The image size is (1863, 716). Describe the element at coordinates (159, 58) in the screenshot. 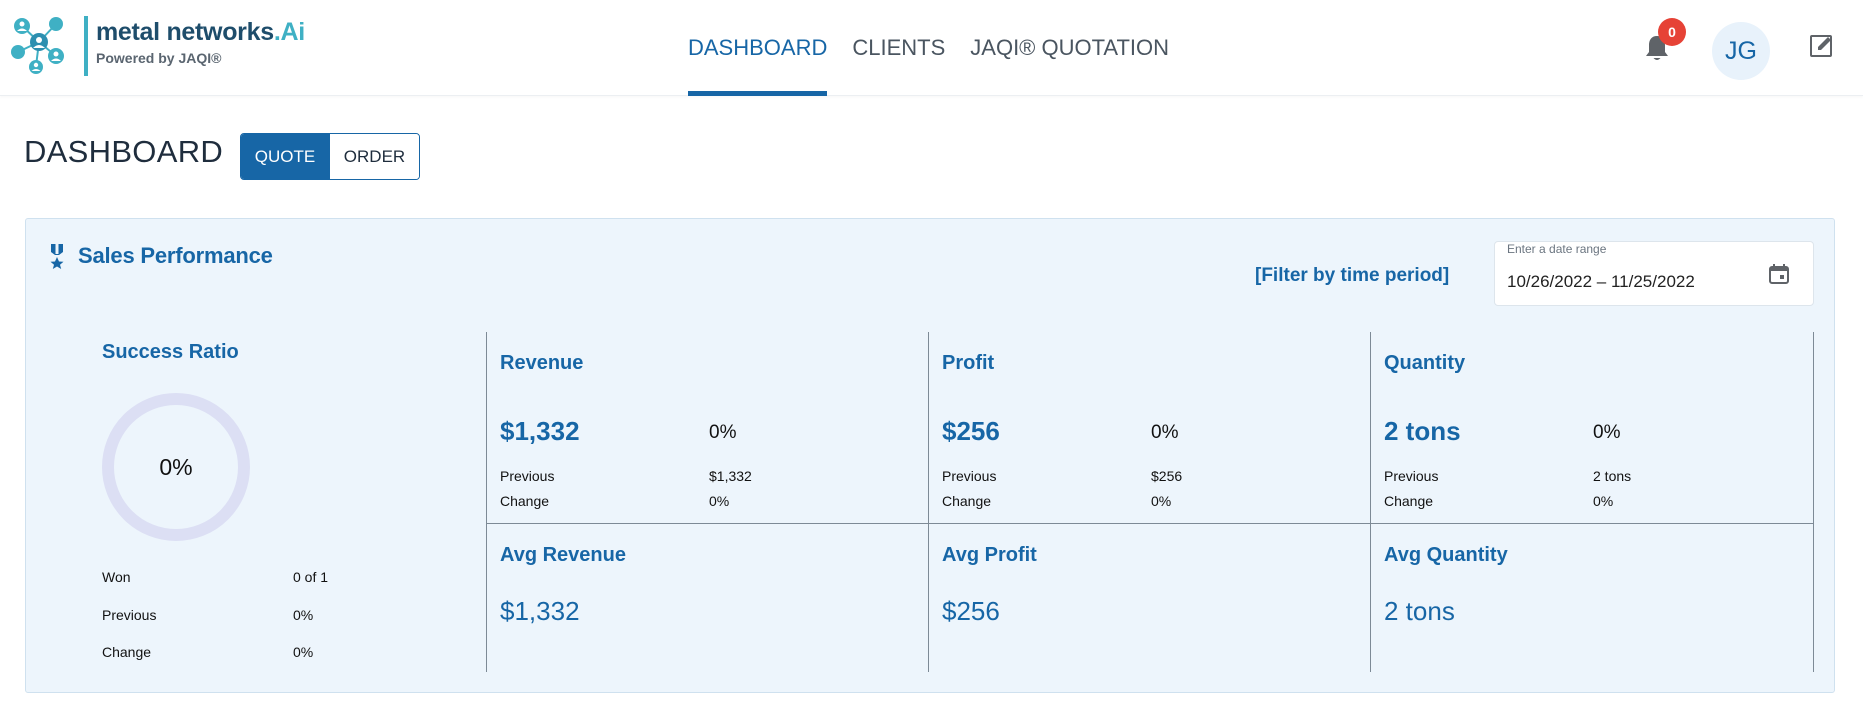

I see `brand-subtitle: Powered by JAQI®` at that location.